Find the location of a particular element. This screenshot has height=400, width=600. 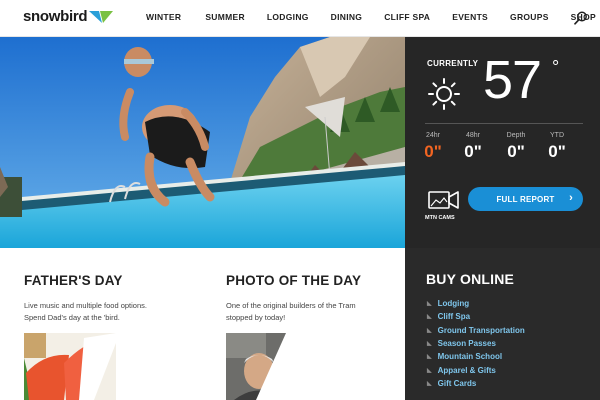

snowbird-logo: snowbird is located at coordinates (68, 16).